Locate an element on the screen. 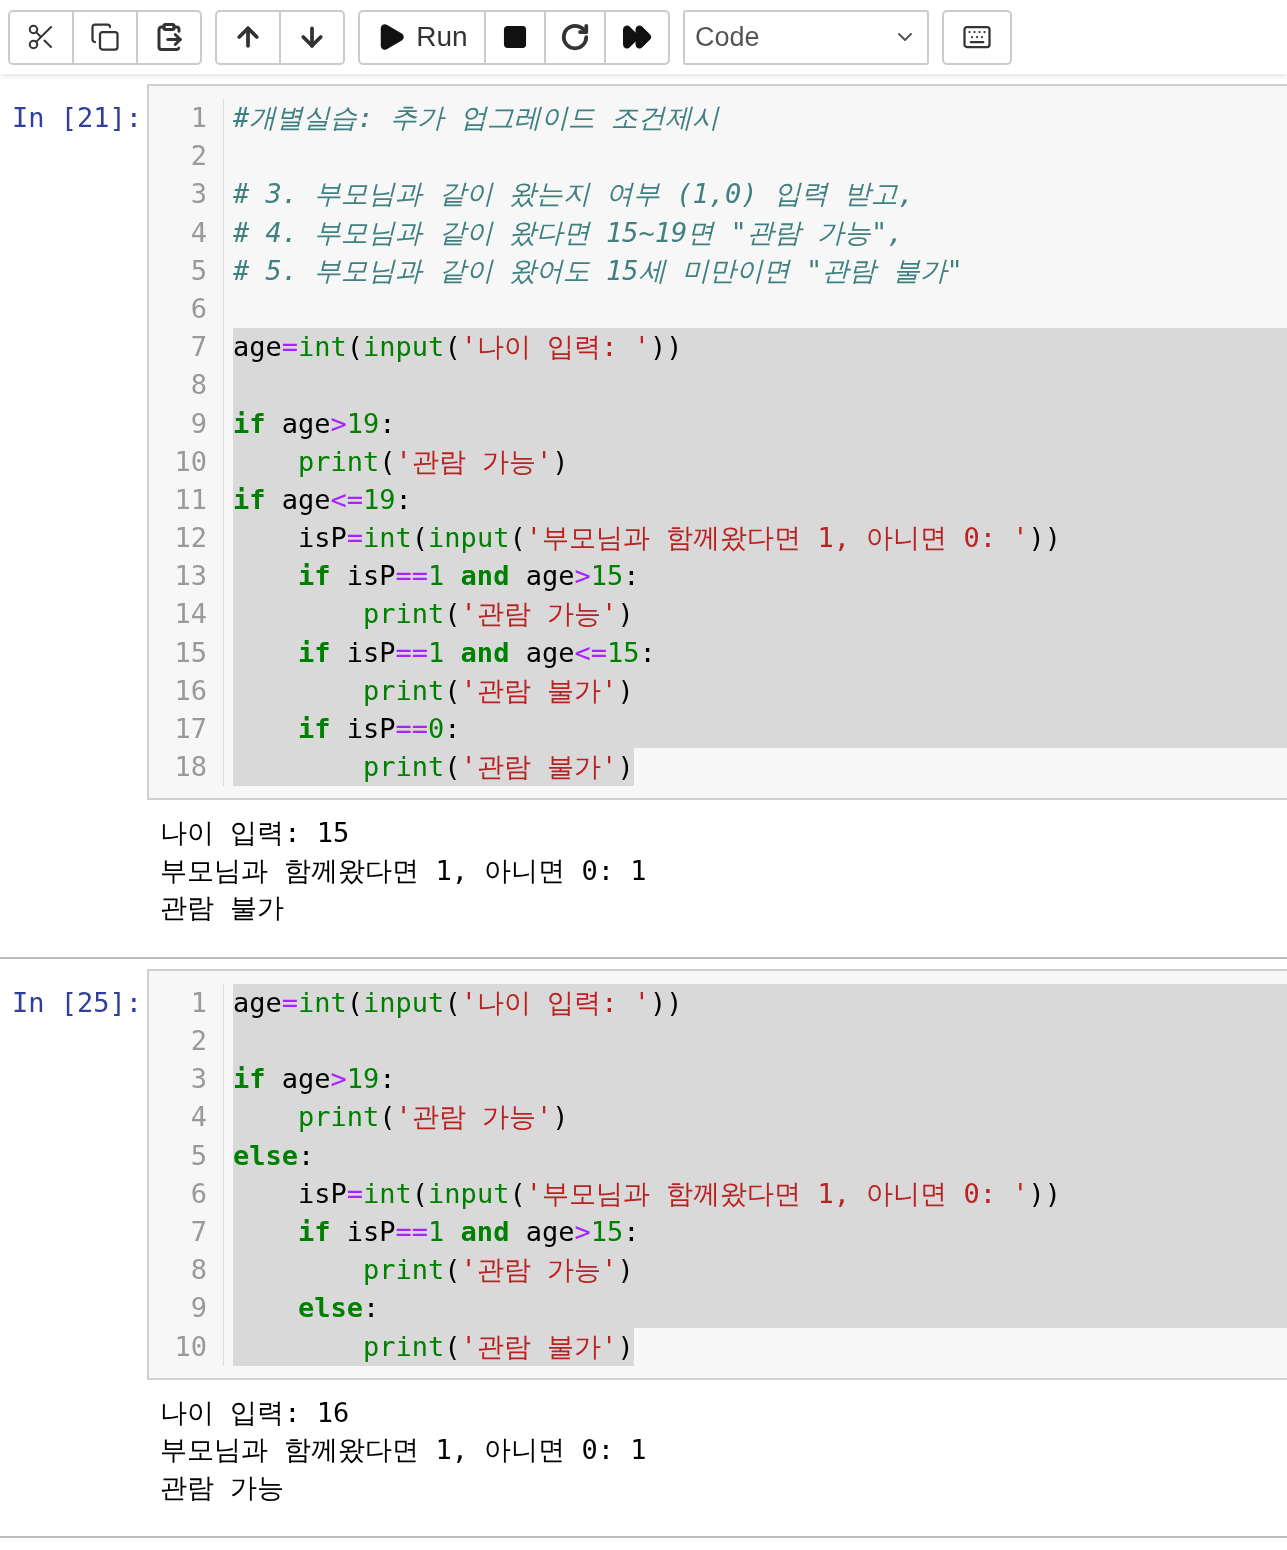 This screenshot has width=1287, height=1550. code-line: # 4. 부모님과 같이 왔다면 15~19면 "관람 가능", is located at coordinates (569, 232).